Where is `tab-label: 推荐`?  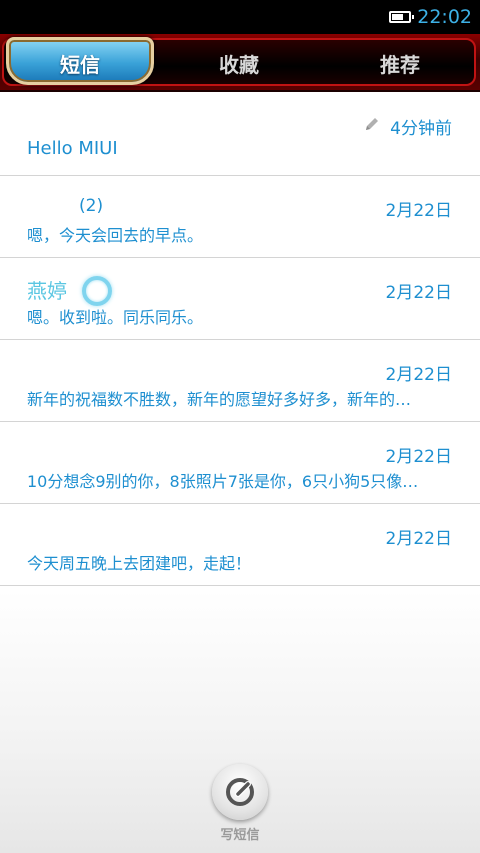
tab-label: 推荐 is located at coordinates (400, 64).